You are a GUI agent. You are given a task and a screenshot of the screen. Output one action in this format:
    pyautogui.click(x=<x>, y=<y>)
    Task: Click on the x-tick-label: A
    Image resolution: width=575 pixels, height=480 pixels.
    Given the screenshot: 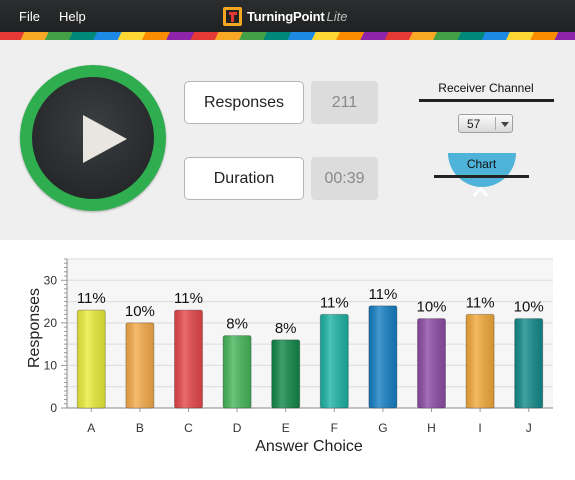 What is the action you would take?
    pyautogui.click(x=91, y=428)
    